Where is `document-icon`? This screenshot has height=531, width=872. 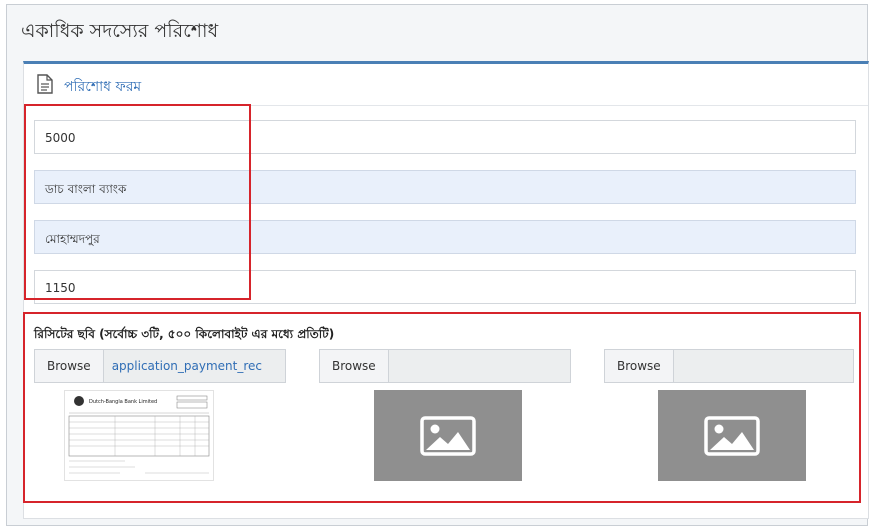 document-icon is located at coordinates (45, 84).